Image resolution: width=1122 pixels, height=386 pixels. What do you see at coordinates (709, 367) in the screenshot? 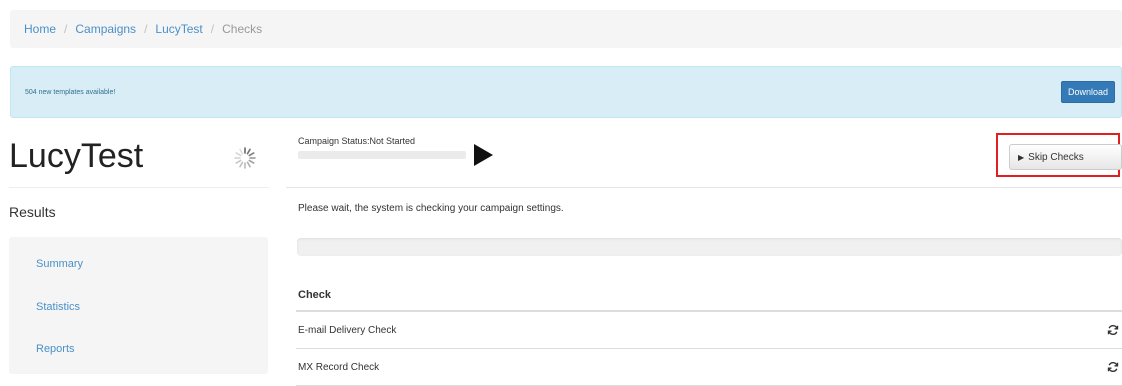
I see `table-row: MX Record Check` at bounding box center [709, 367].